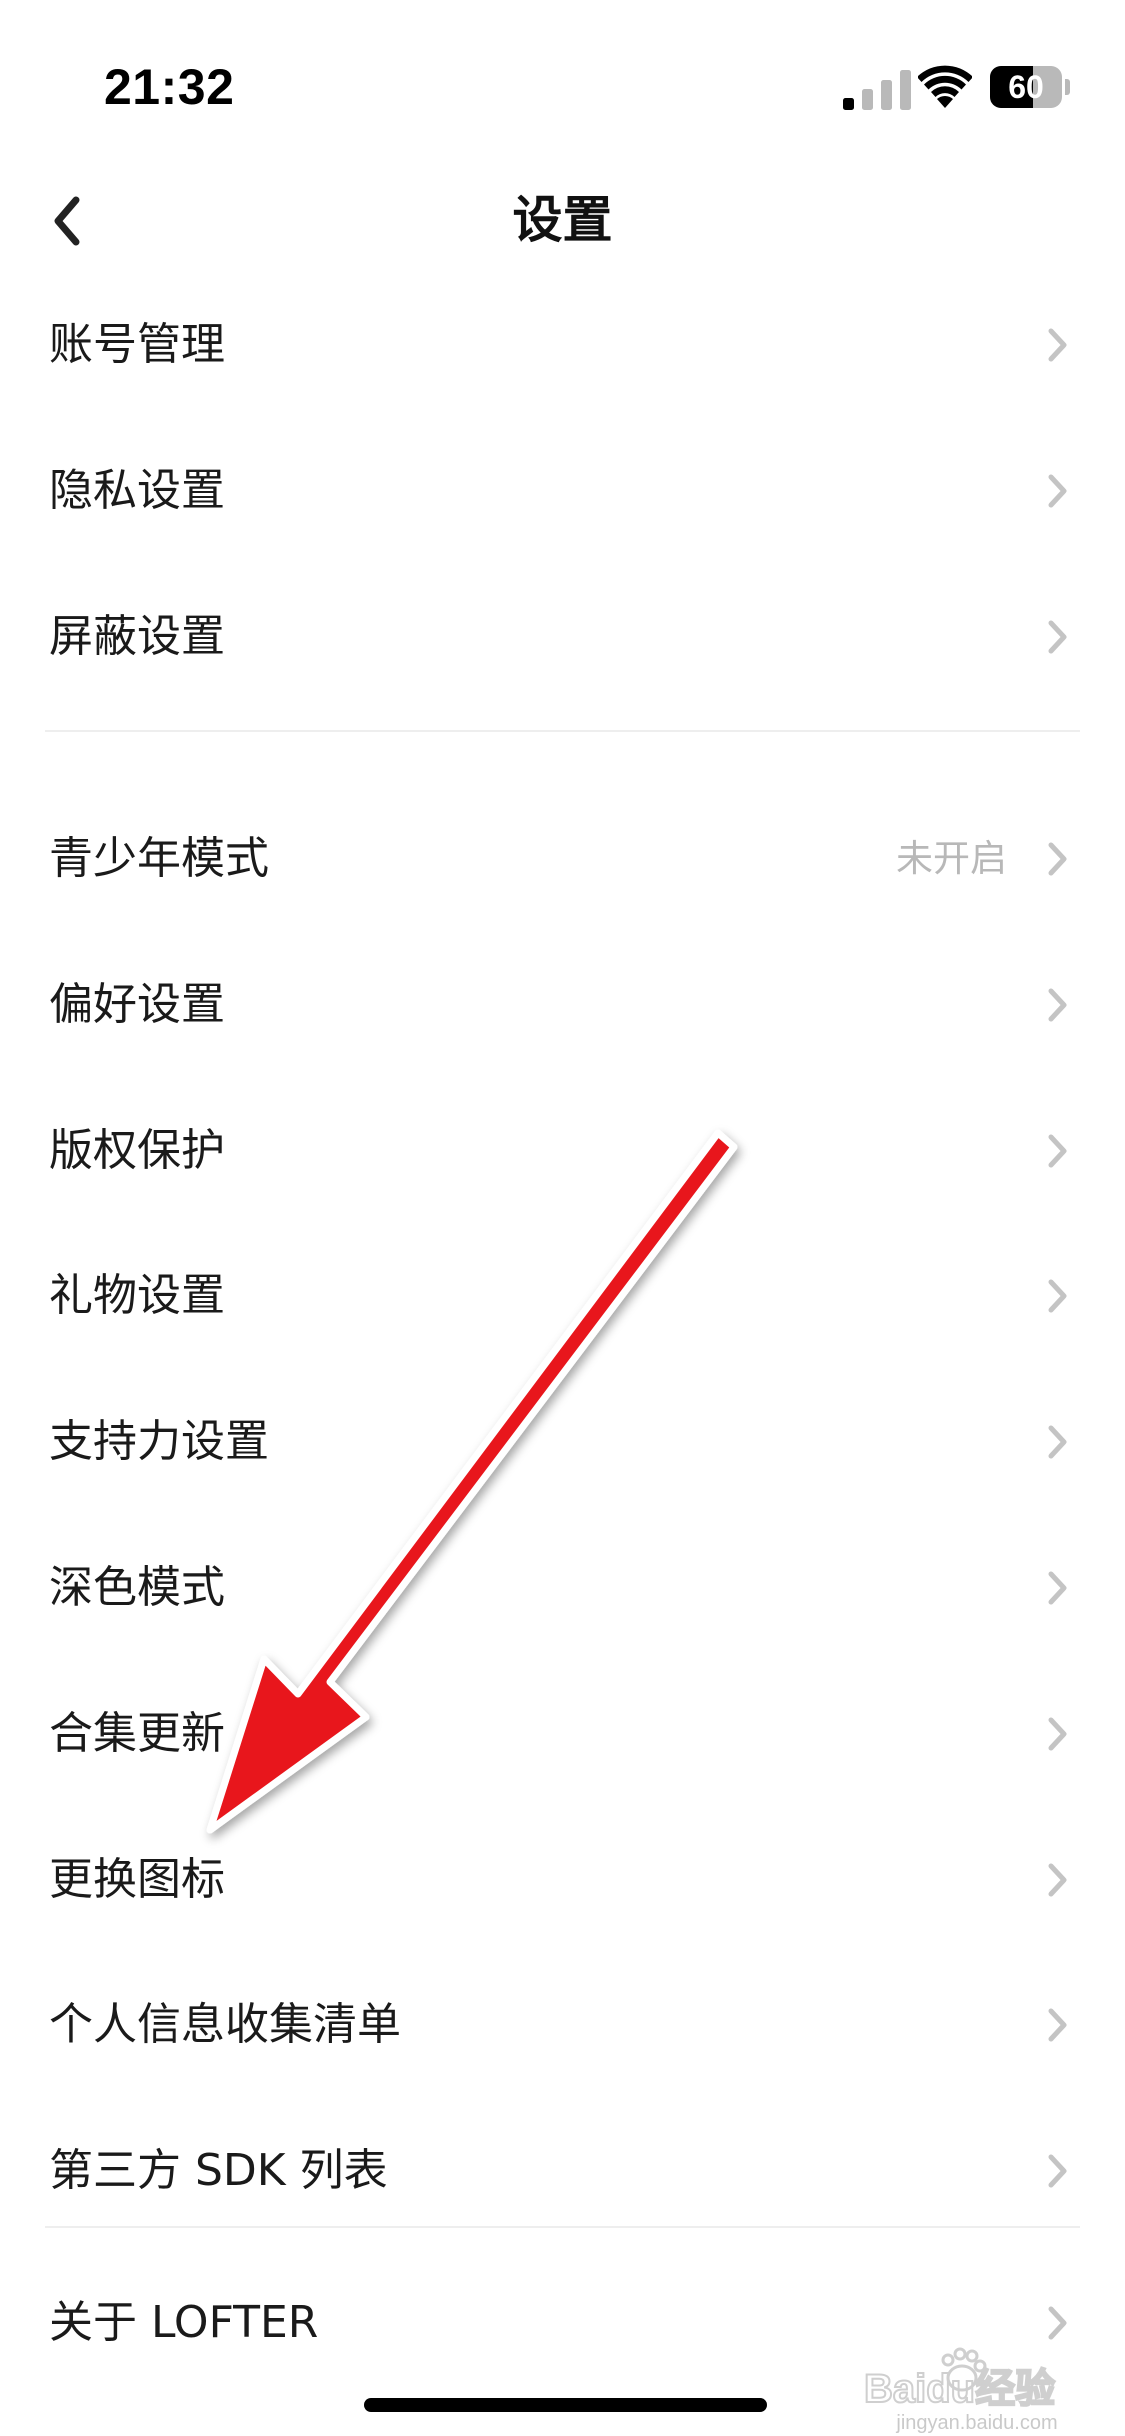  I want to click on settings-item: 版权保护, so click(562, 1151).